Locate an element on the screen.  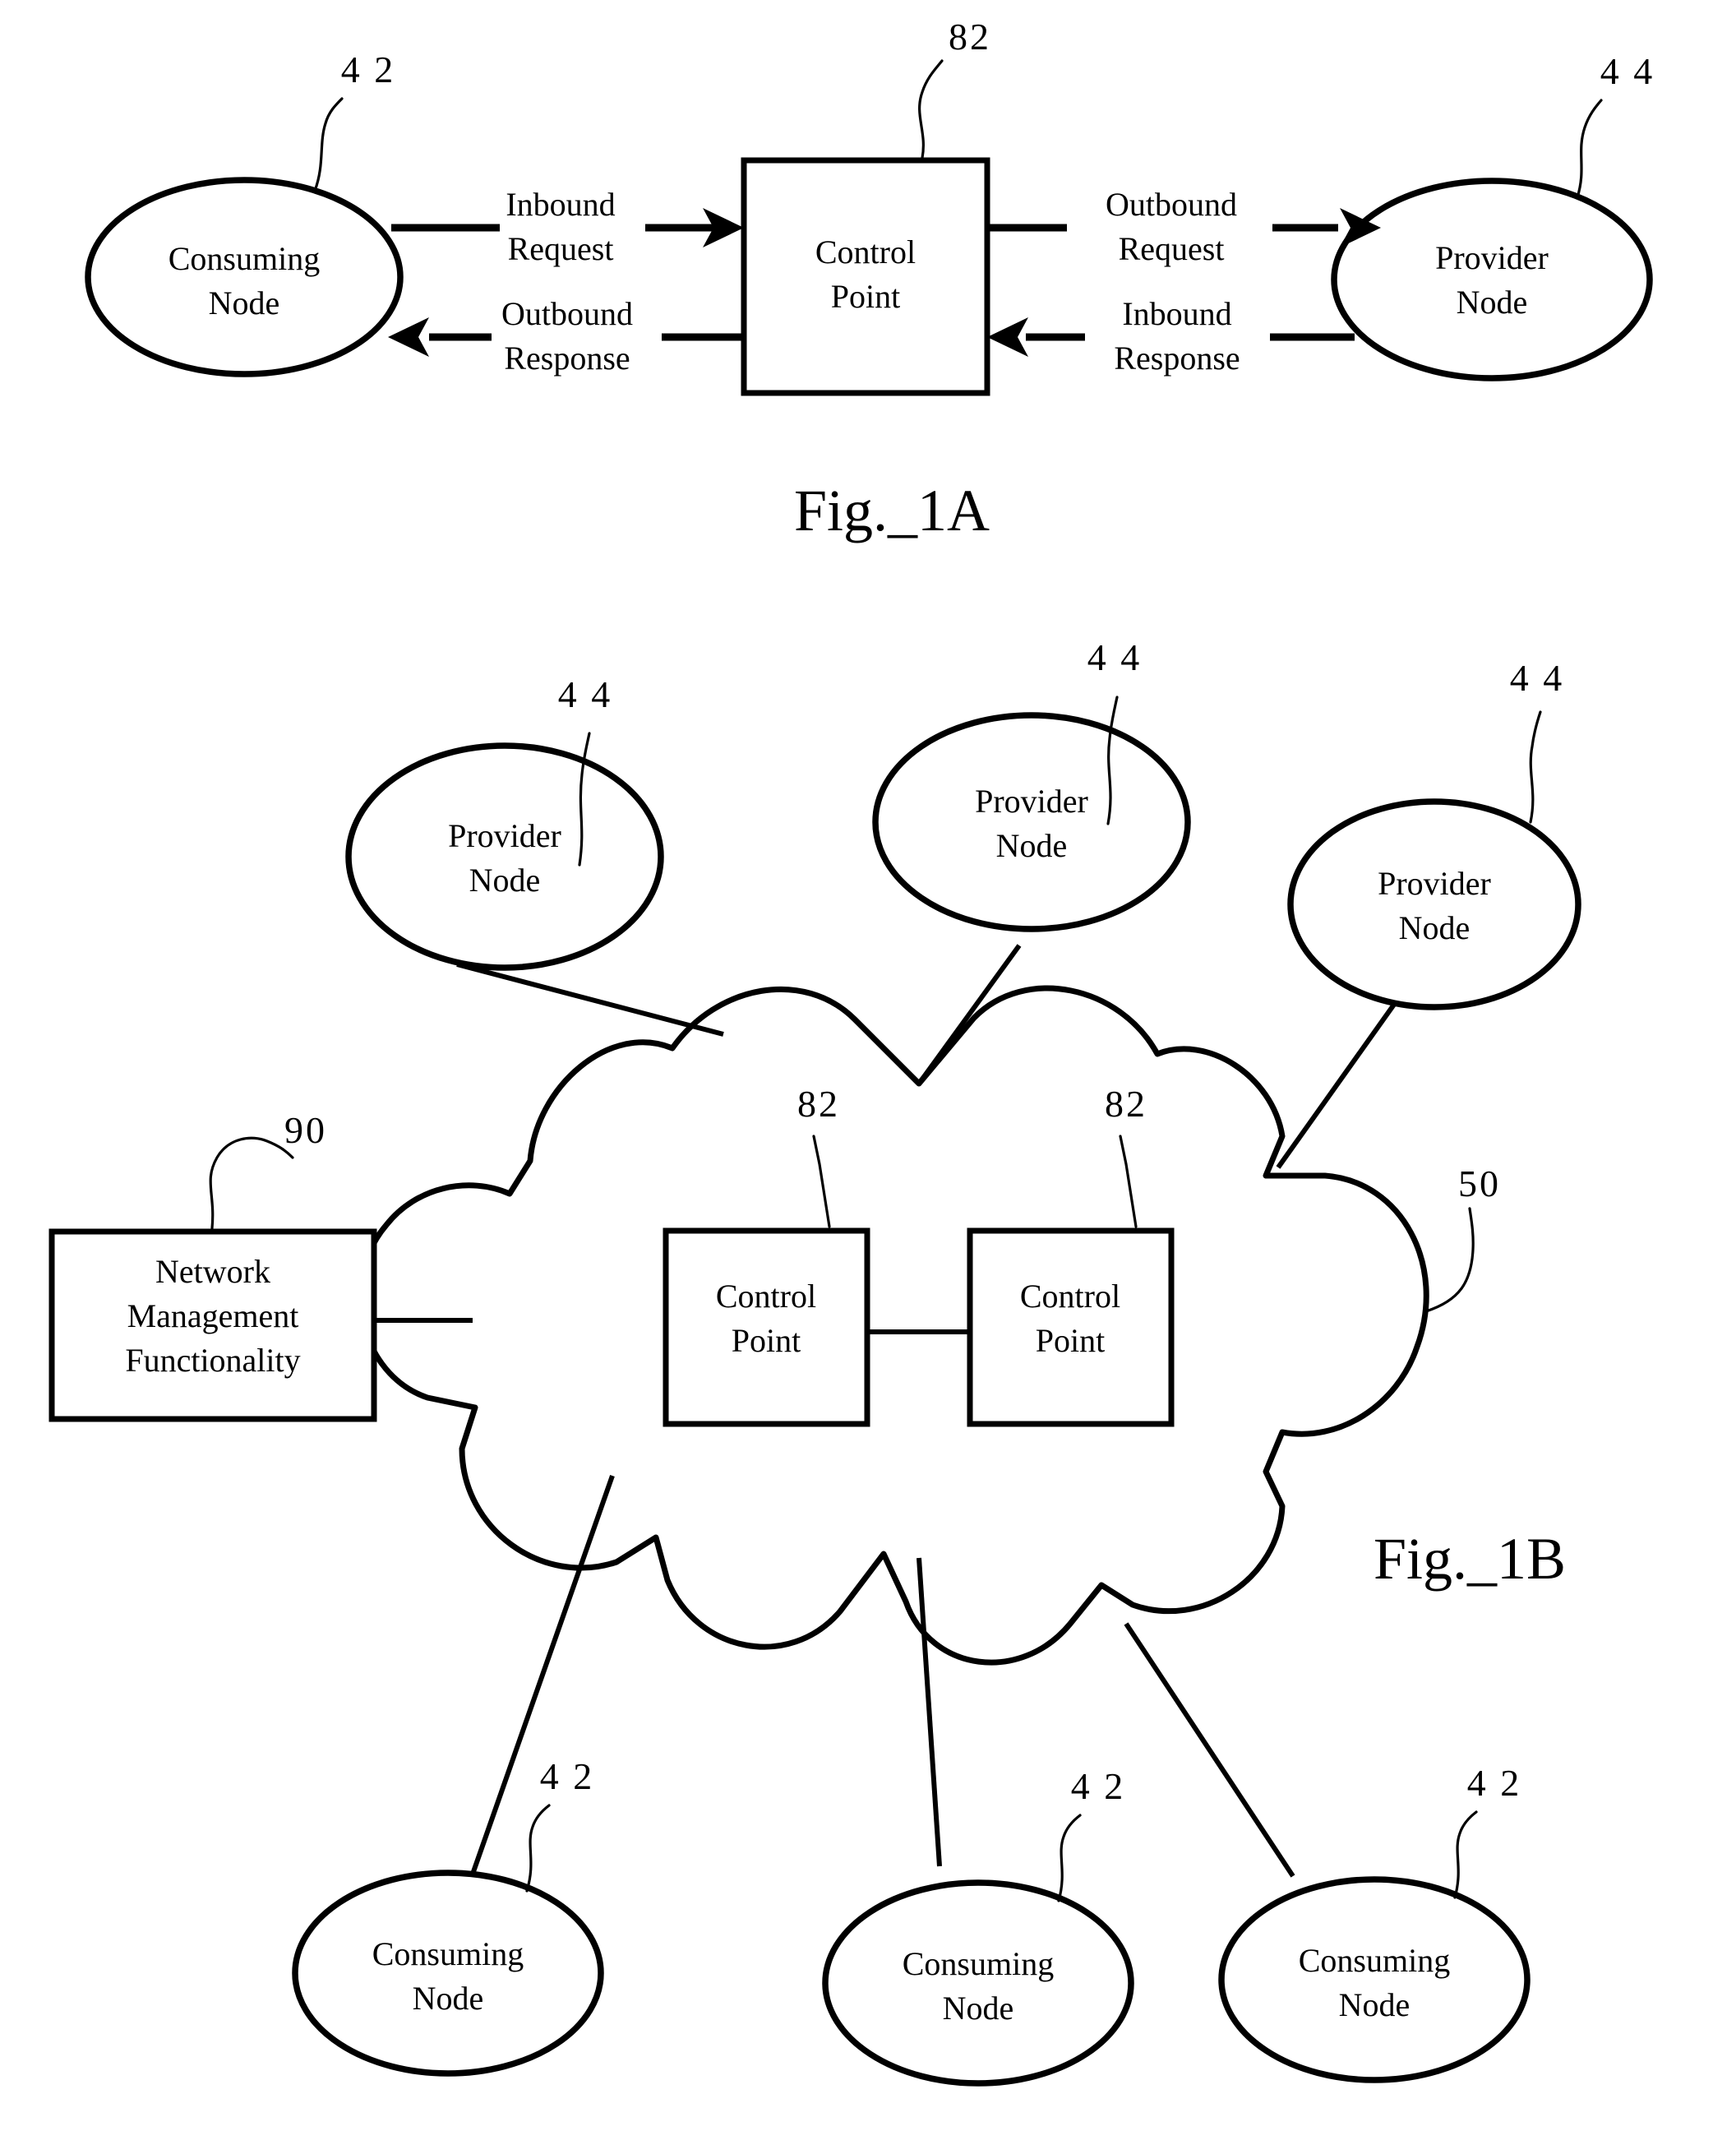
provider-node-3-ellipse is located at coordinates (1434, 904).